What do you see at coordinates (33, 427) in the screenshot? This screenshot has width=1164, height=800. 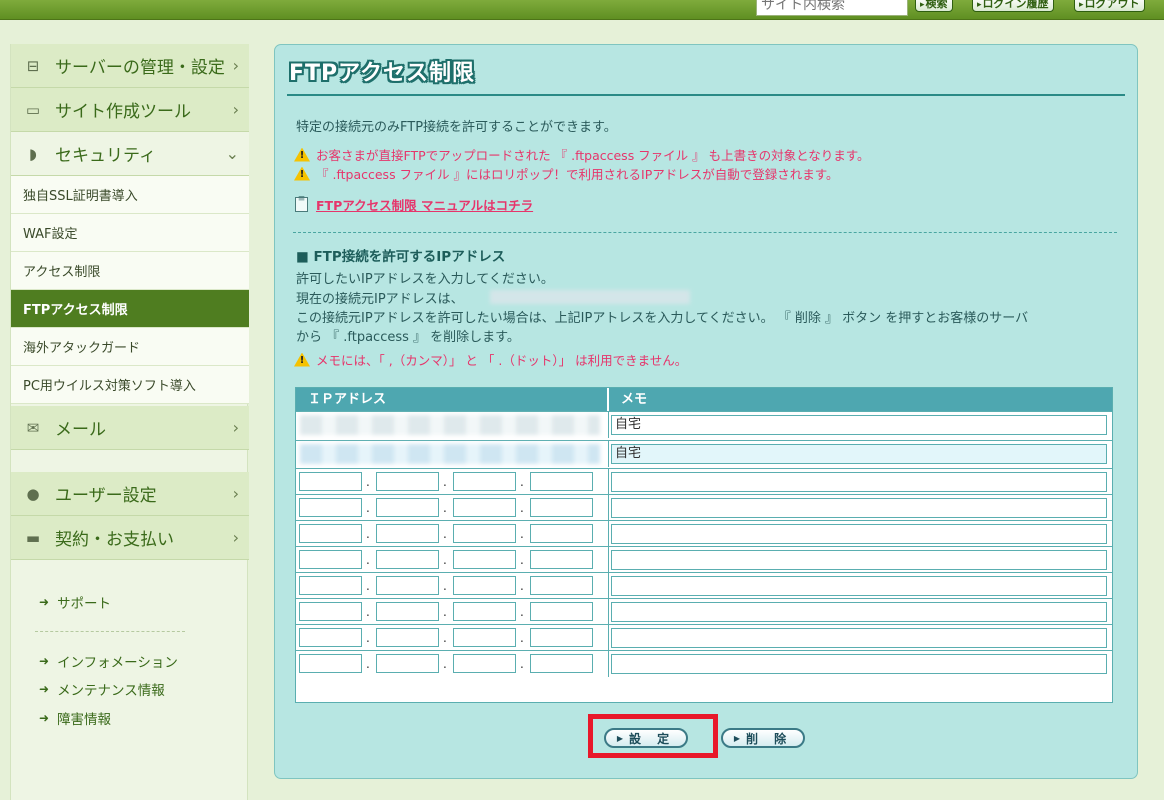 I see `mail-icon: ✉` at bounding box center [33, 427].